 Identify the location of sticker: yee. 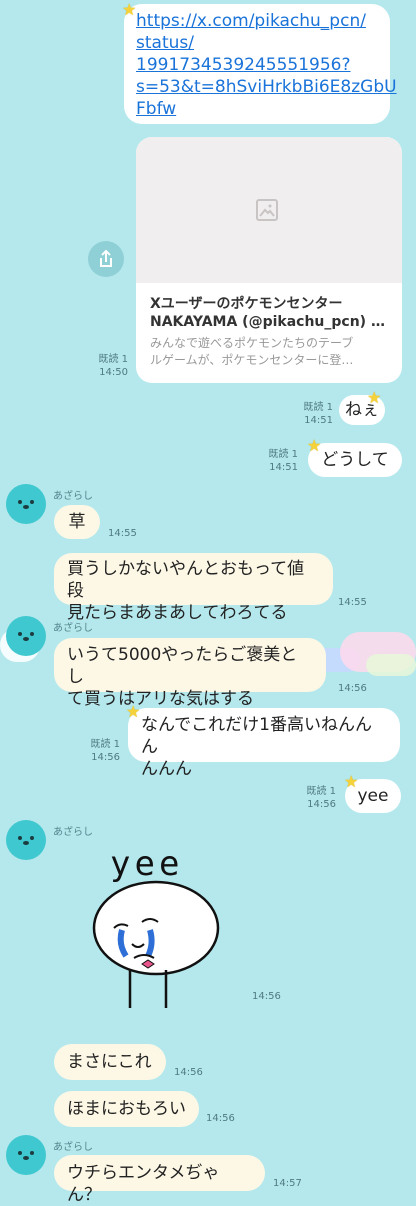
(159, 925).